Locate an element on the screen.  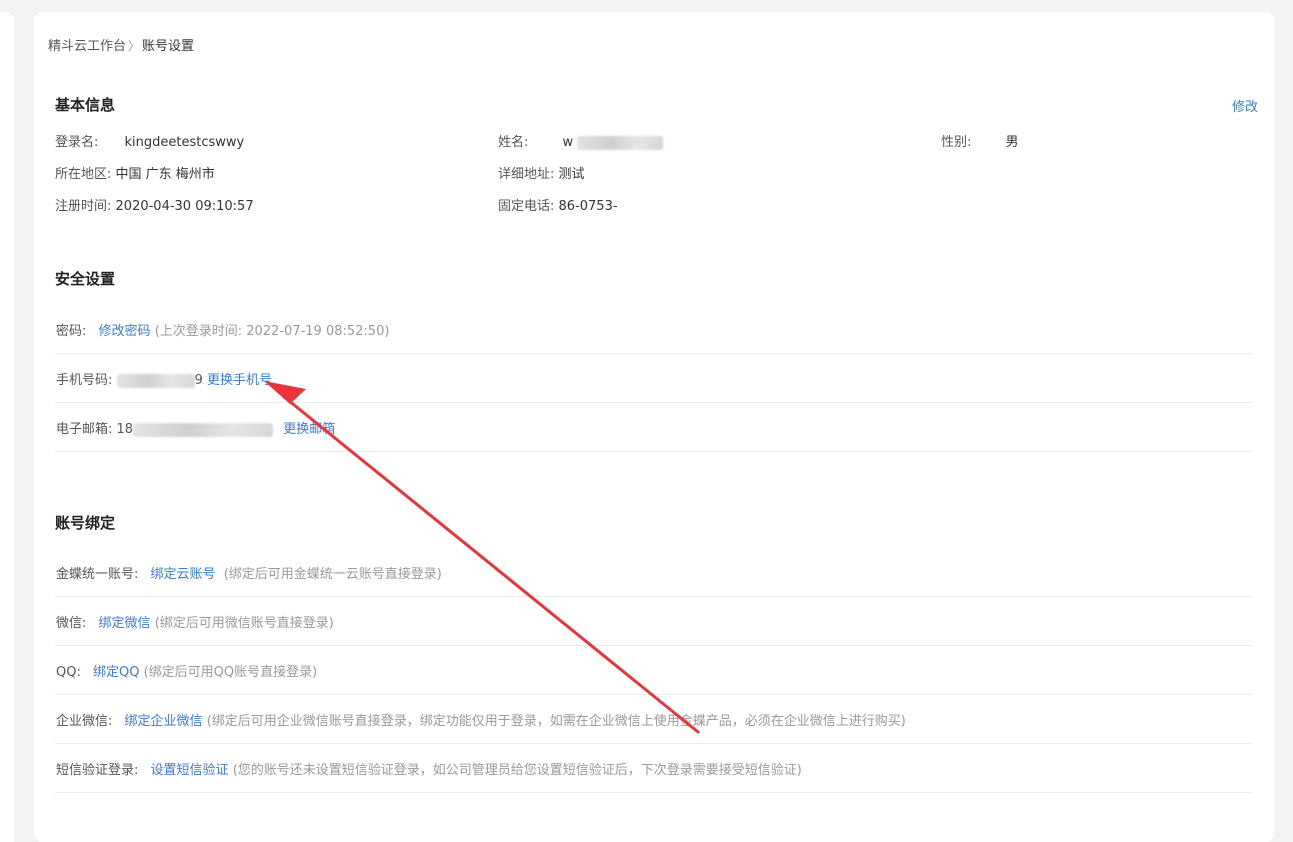
mobile-row-content: 手机号码: 9 更换手机号 is located at coordinates (164, 378).